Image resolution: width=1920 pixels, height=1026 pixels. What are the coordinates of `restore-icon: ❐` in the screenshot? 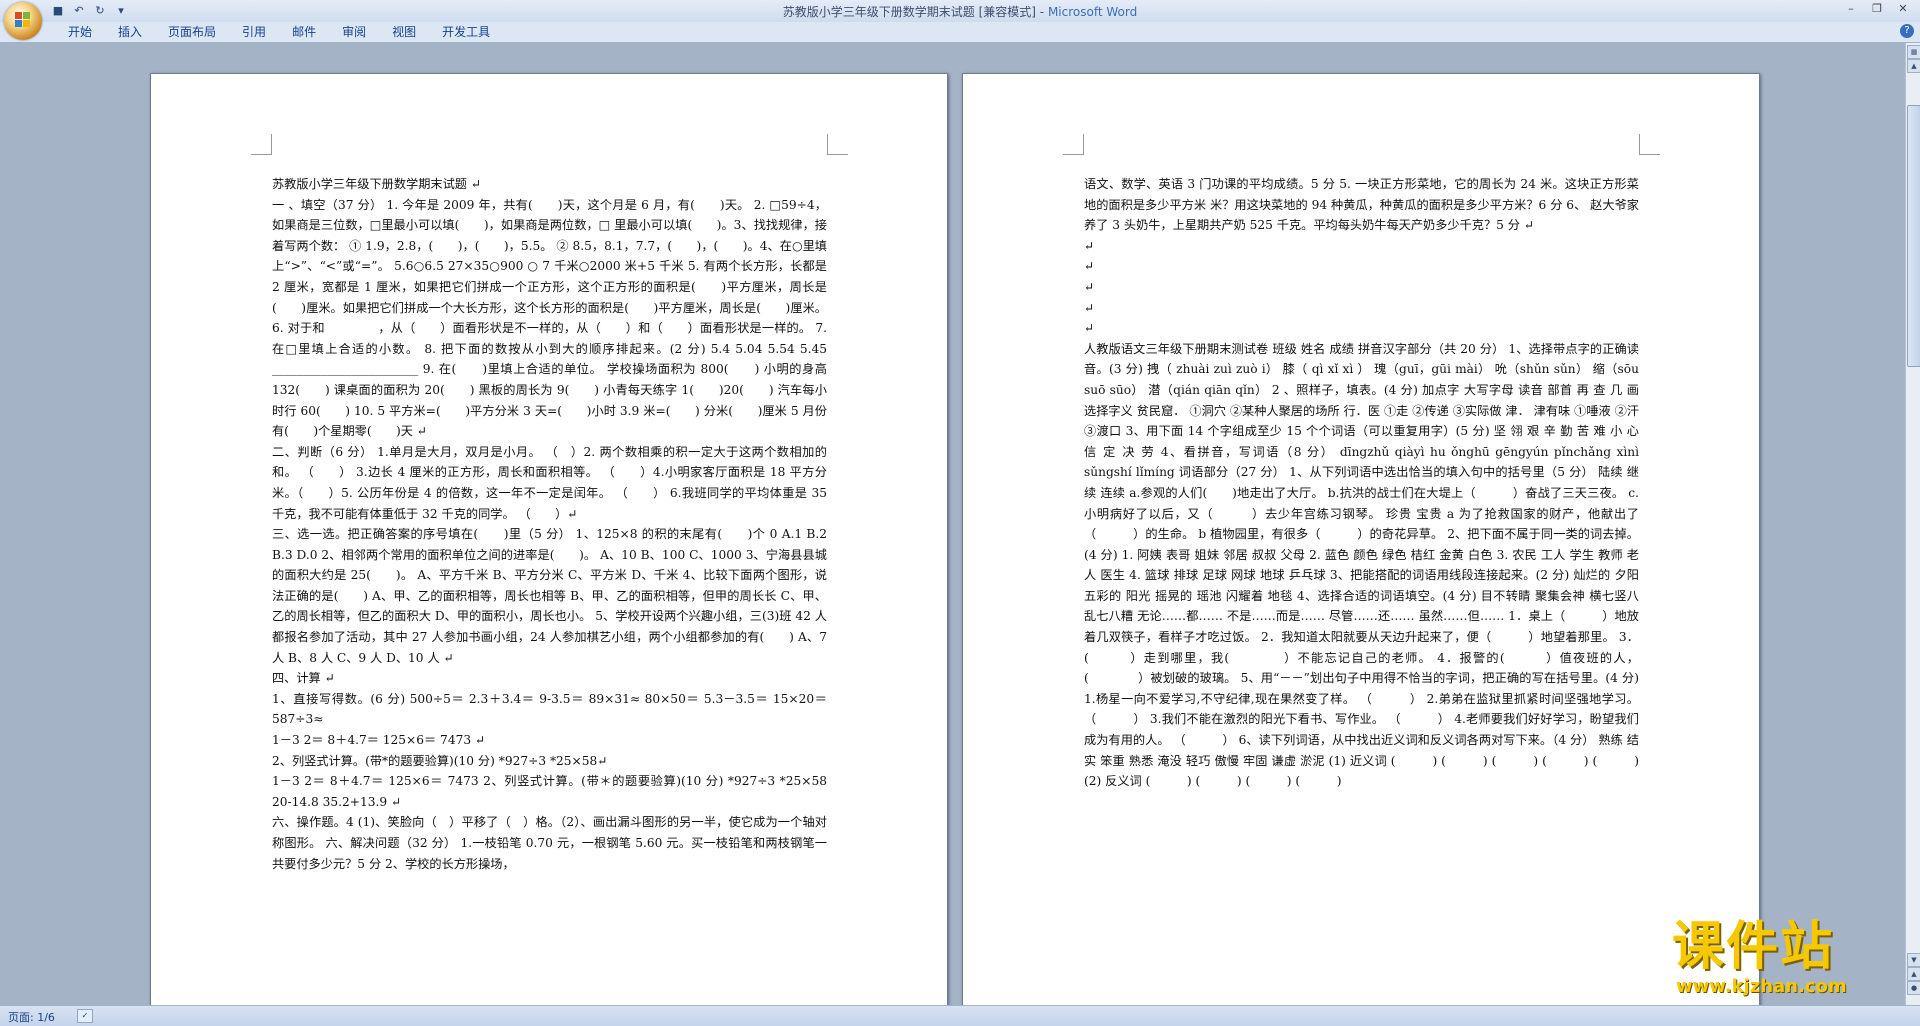 It's located at (1877, 9).